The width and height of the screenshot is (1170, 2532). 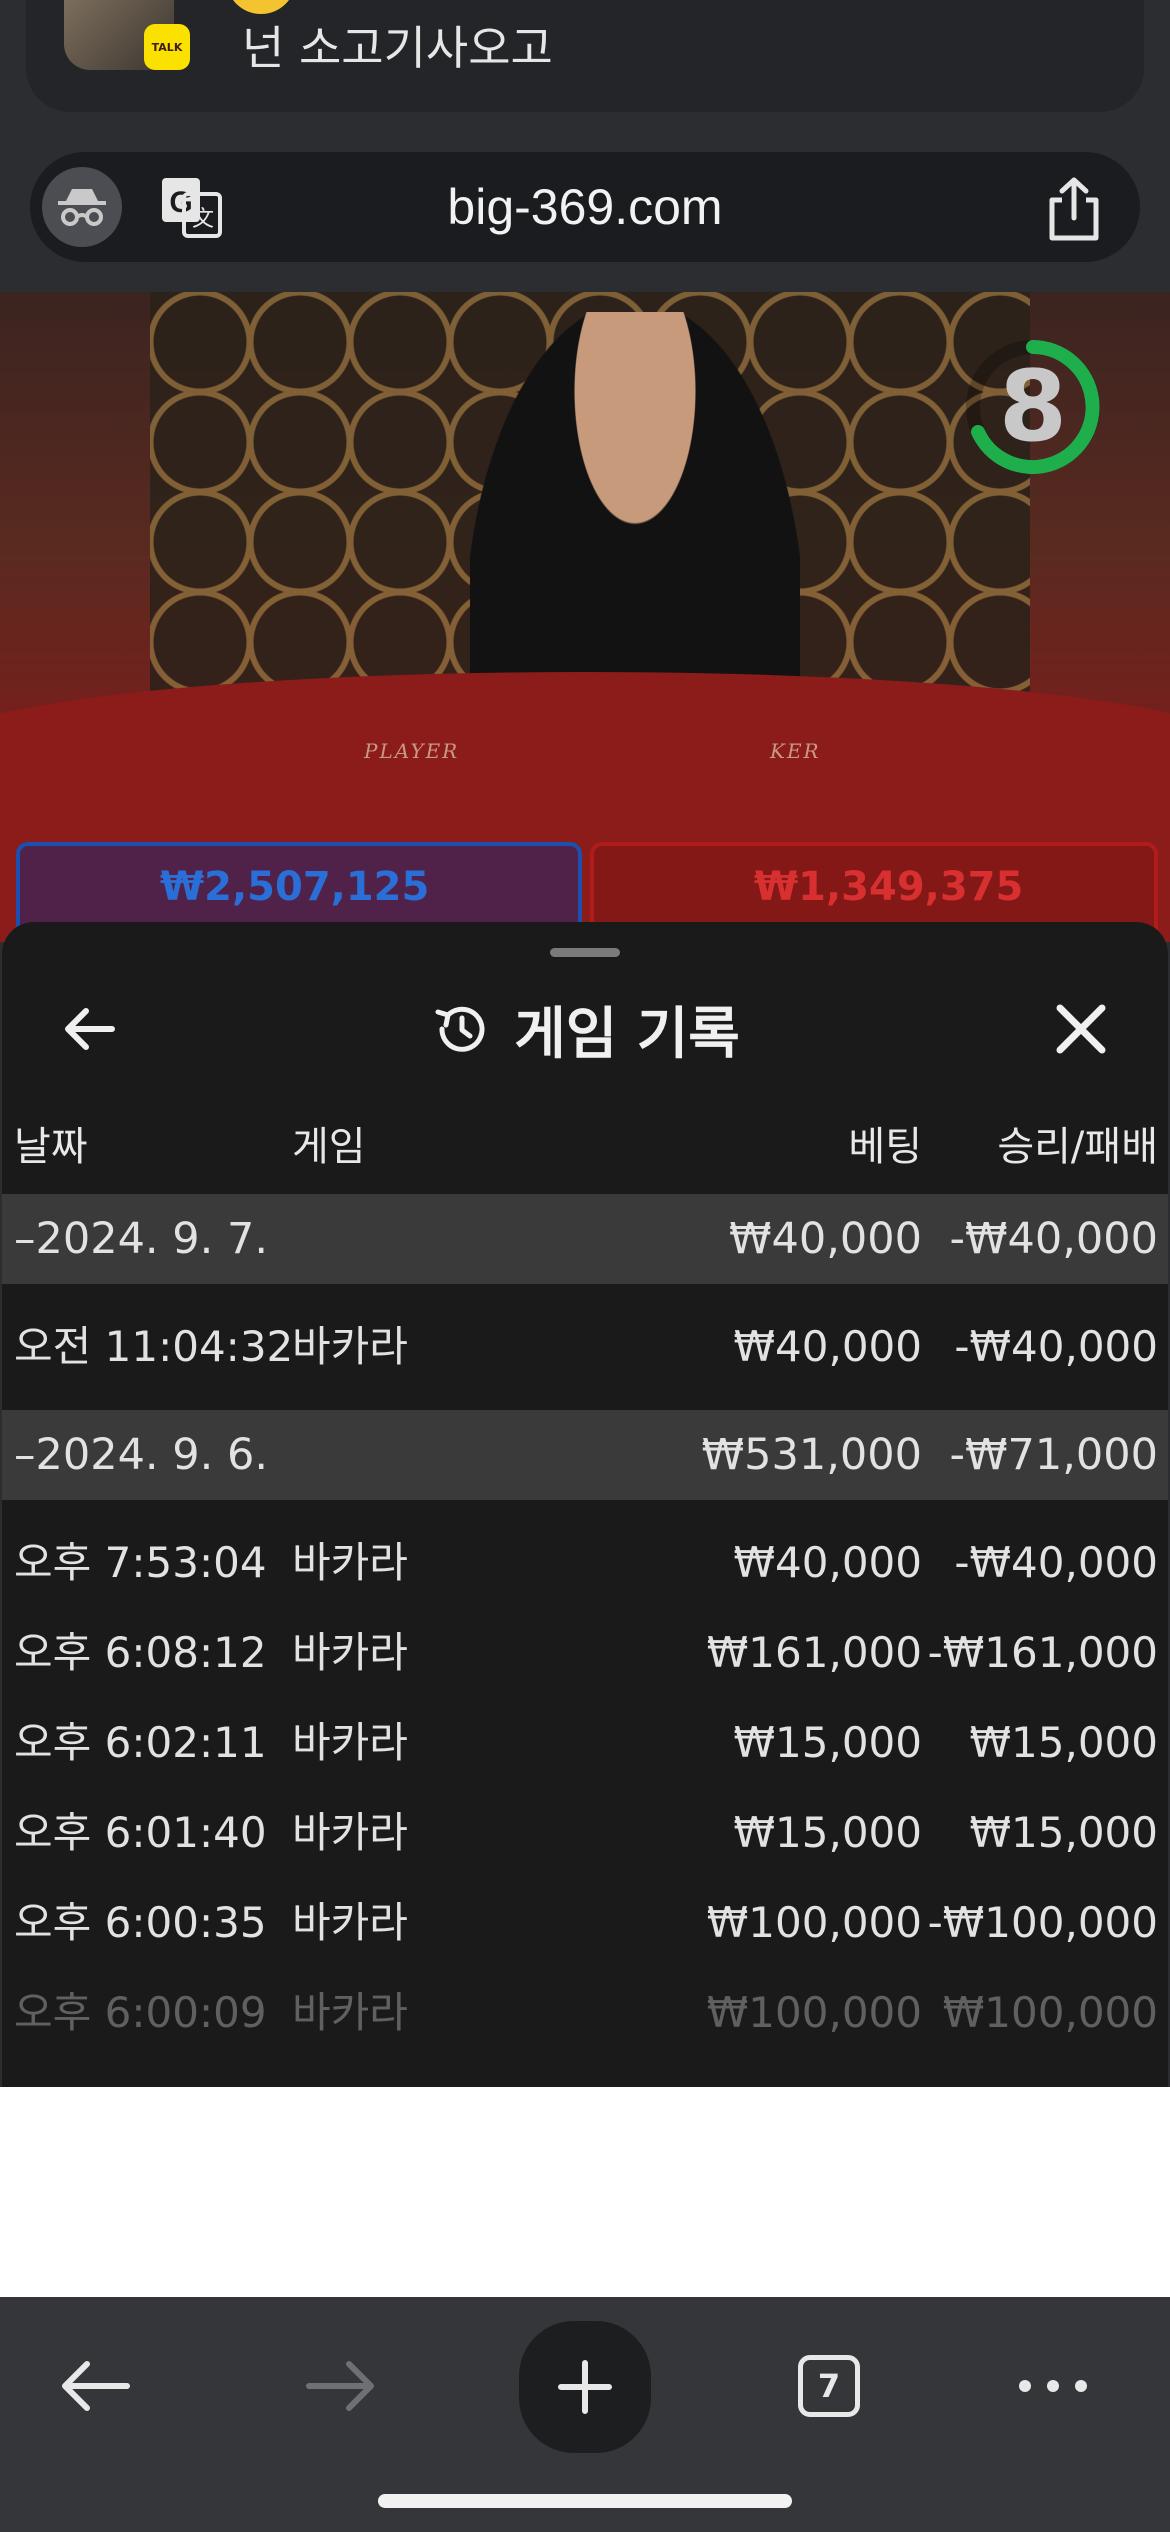 What do you see at coordinates (585, 952) in the screenshot?
I see `sheet-drag-handle` at bounding box center [585, 952].